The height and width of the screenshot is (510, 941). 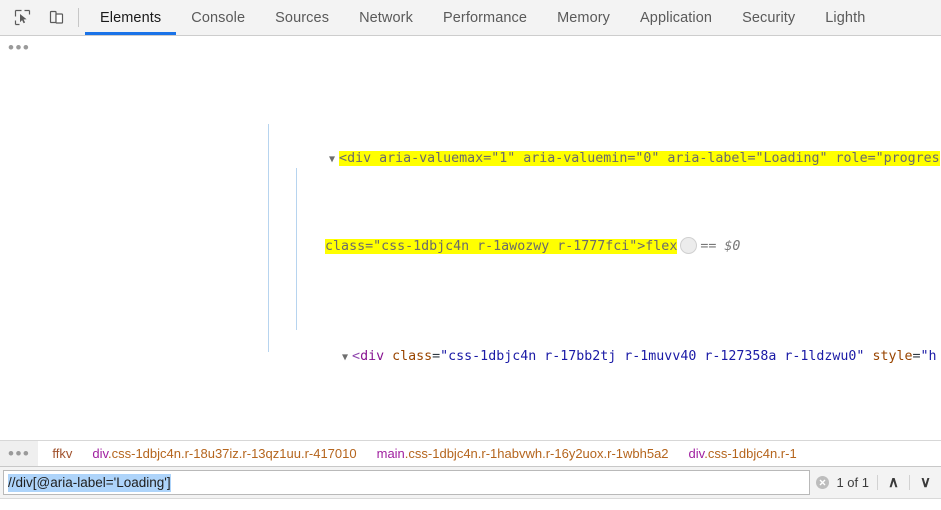 I want to click on tab-label: Security, so click(x=769, y=17).